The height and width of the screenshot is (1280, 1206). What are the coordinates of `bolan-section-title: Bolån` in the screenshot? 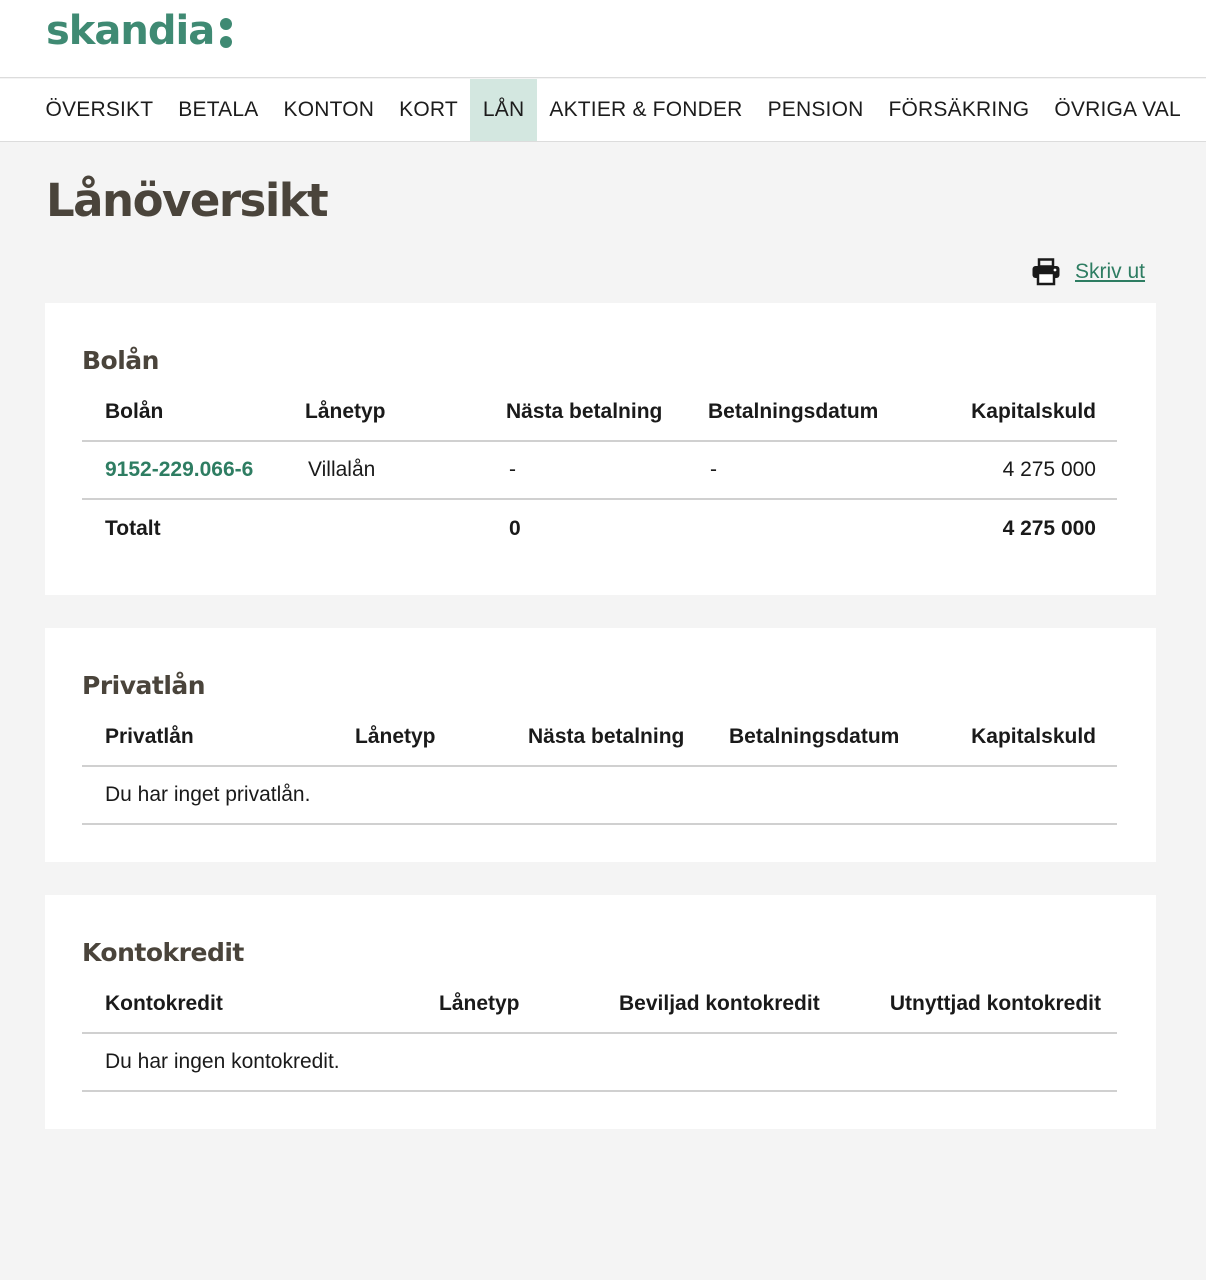 It's located at (120, 360).